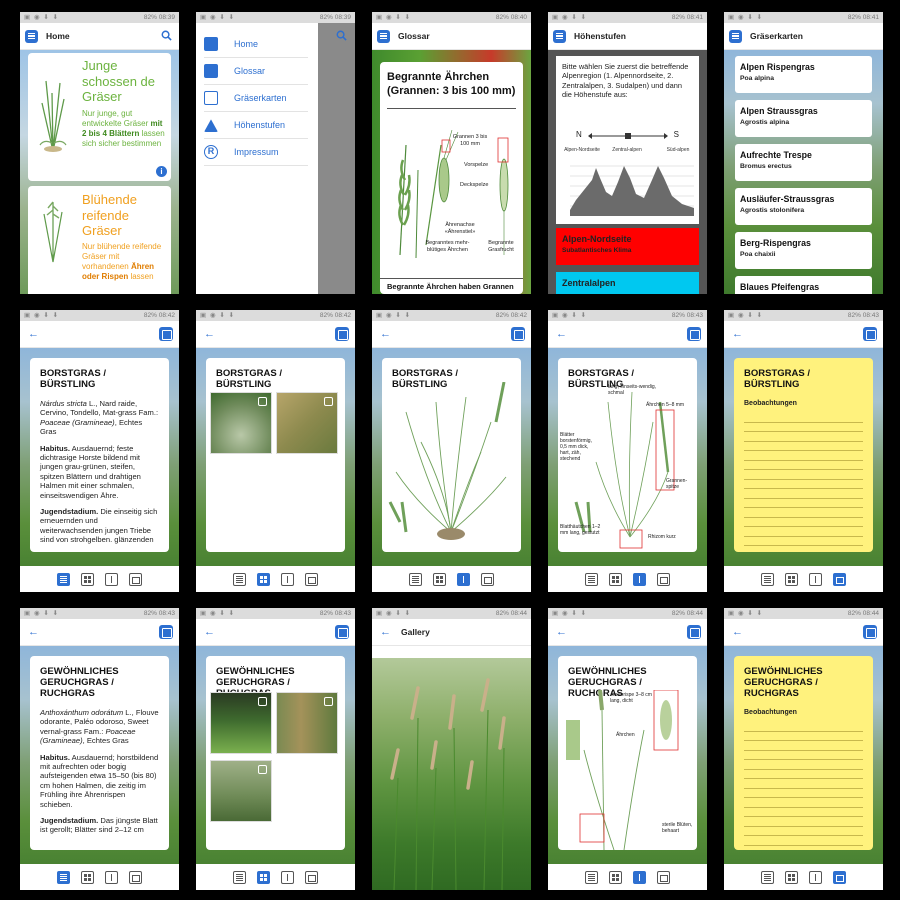  Describe the element at coordinates (803, 74) in the screenshot. I see `list-item: Alpen Rispengras Poa alpina` at that location.